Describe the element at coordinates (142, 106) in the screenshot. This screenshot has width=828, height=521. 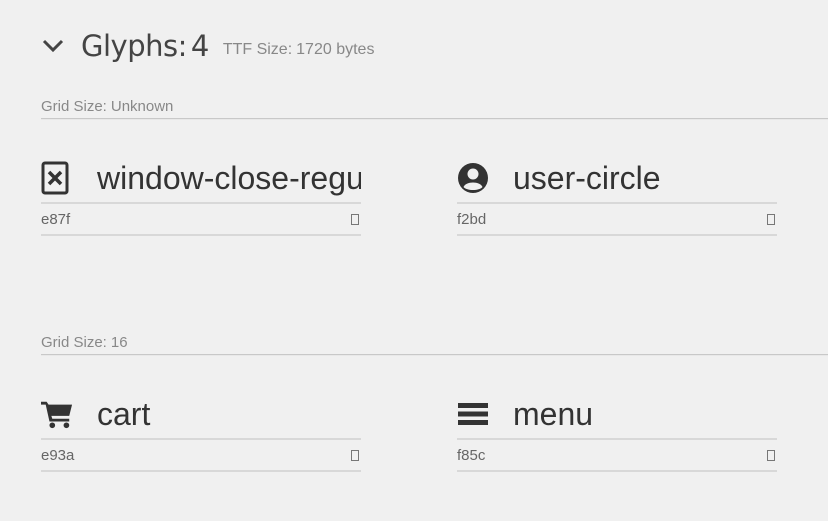
I see `grid-size-value: Unknown` at that location.